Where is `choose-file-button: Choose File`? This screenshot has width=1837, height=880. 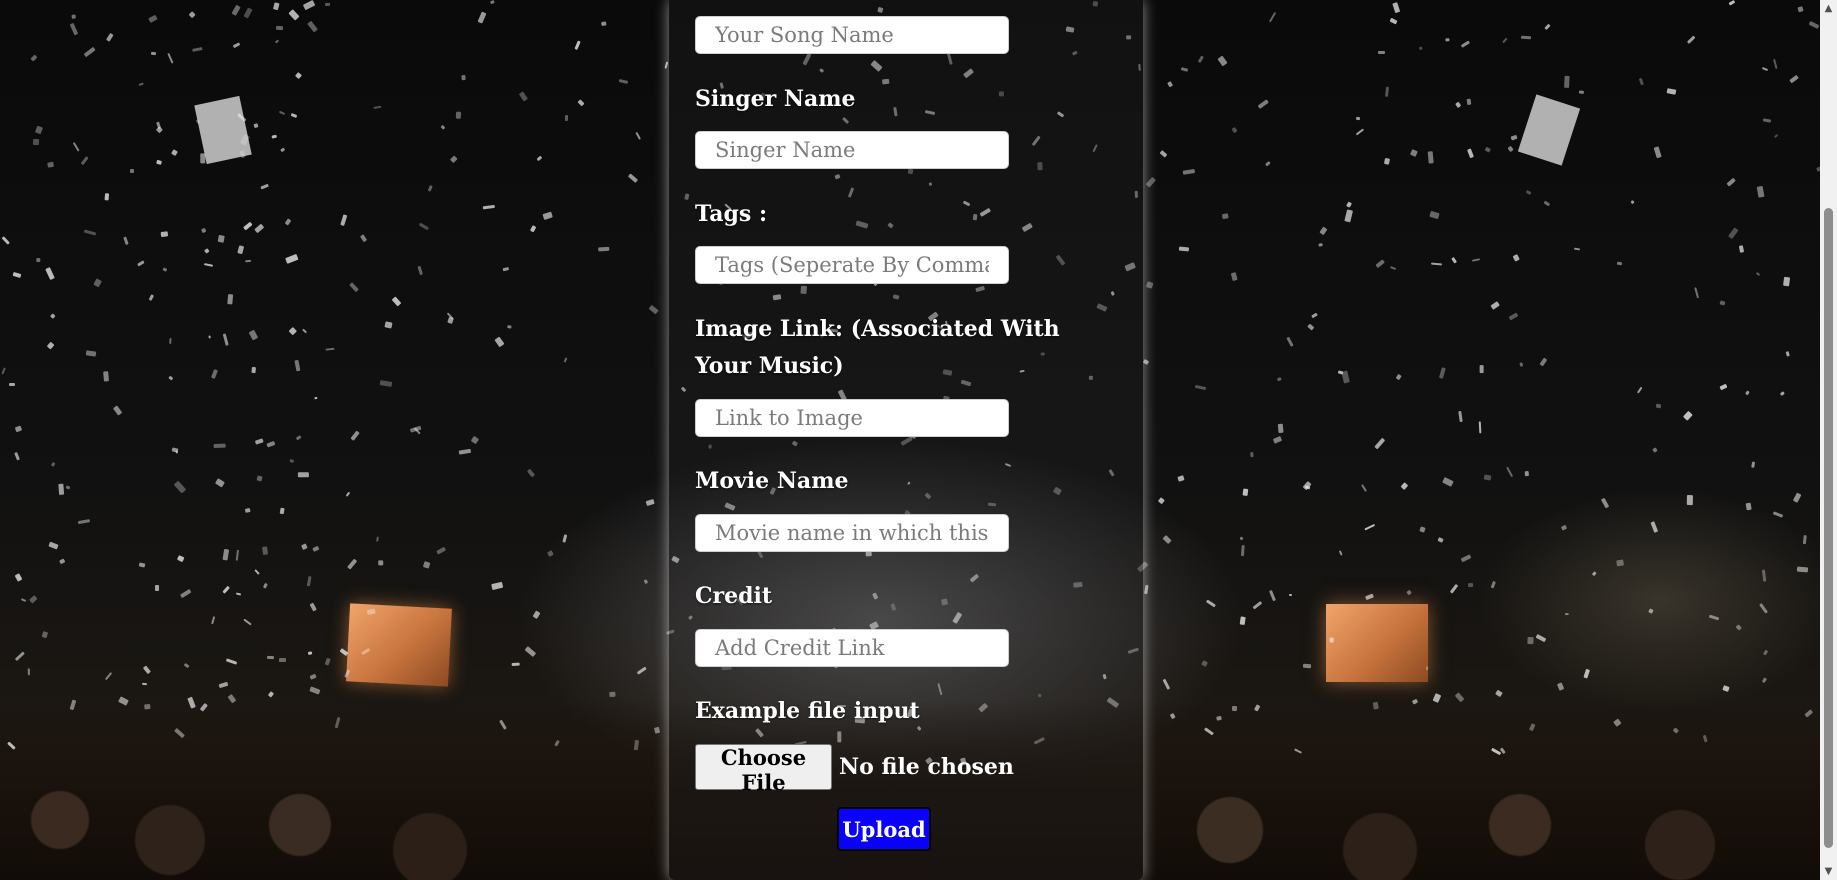 choose-file-button: Choose File is located at coordinates (763, 769).